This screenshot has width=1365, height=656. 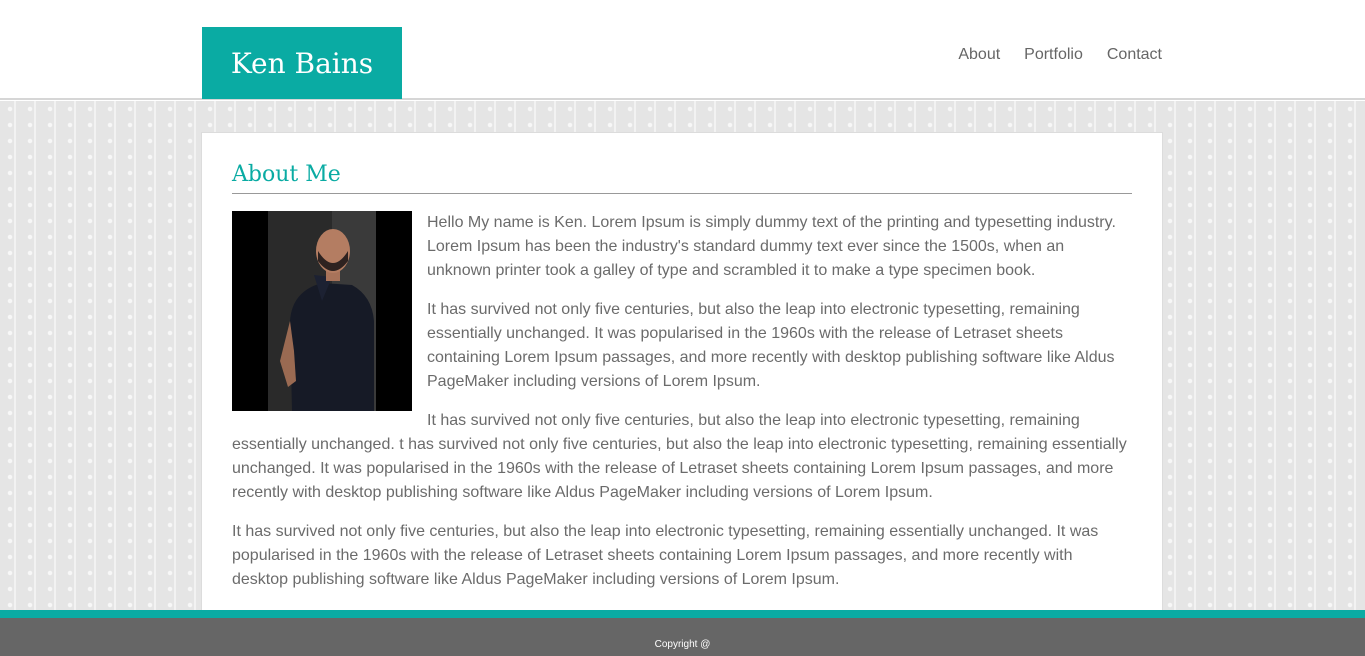 I want to click on main-nav: About Portfolio Contact, so click(x=1060, y=55).